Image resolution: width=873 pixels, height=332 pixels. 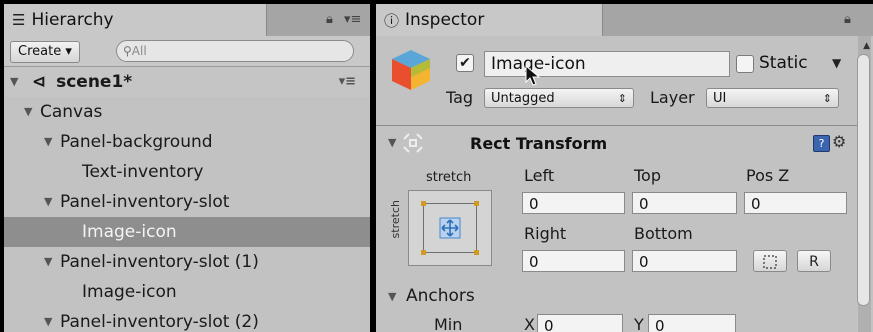 I want to click on divider, so click(x=616, y=125).